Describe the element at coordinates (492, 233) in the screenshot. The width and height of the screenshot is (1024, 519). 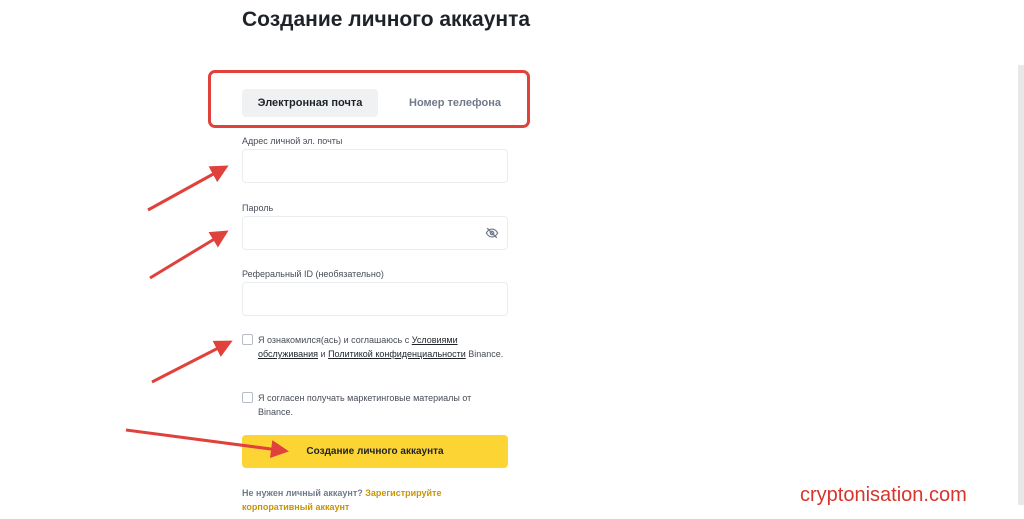
I see `eye-off-icon` at that location.